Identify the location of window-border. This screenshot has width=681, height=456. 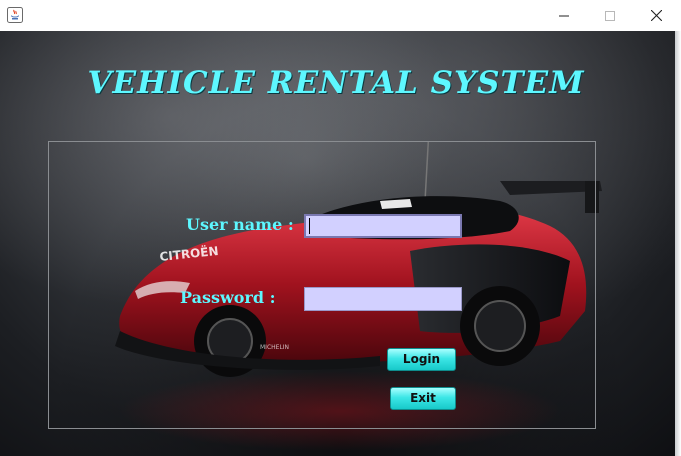
(678, 243).